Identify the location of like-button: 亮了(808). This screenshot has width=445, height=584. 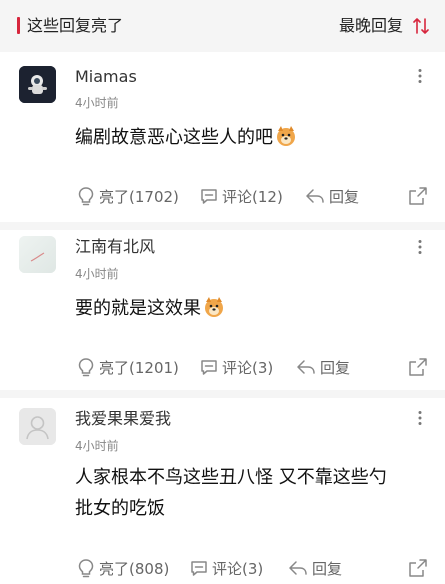
(123, 568).